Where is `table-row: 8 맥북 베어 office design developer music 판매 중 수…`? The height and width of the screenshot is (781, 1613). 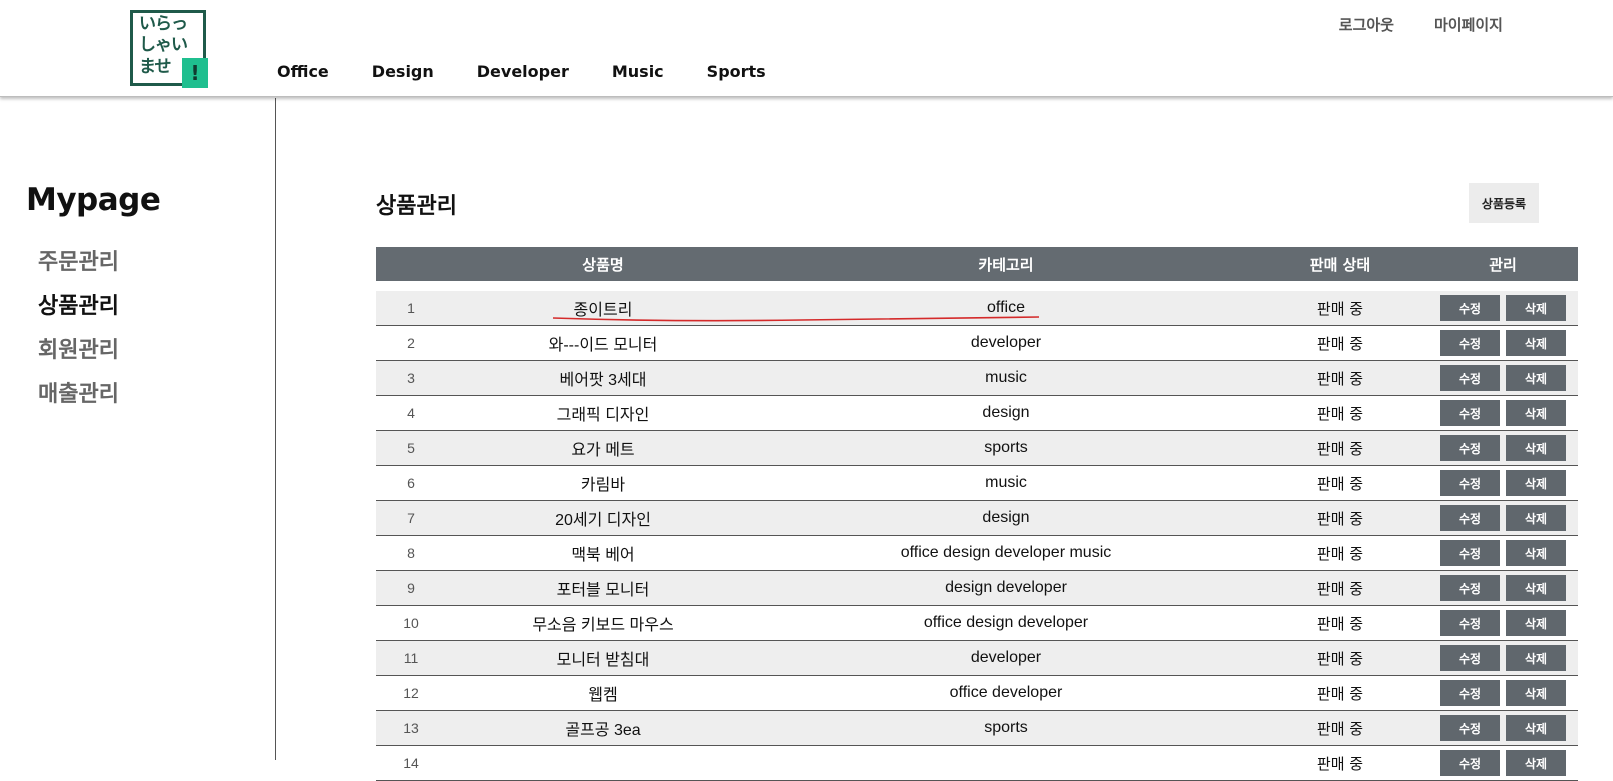 table-row: 8 맥북 베어 office design developer music 판매 중 수… is located at coordinates (977, 553).